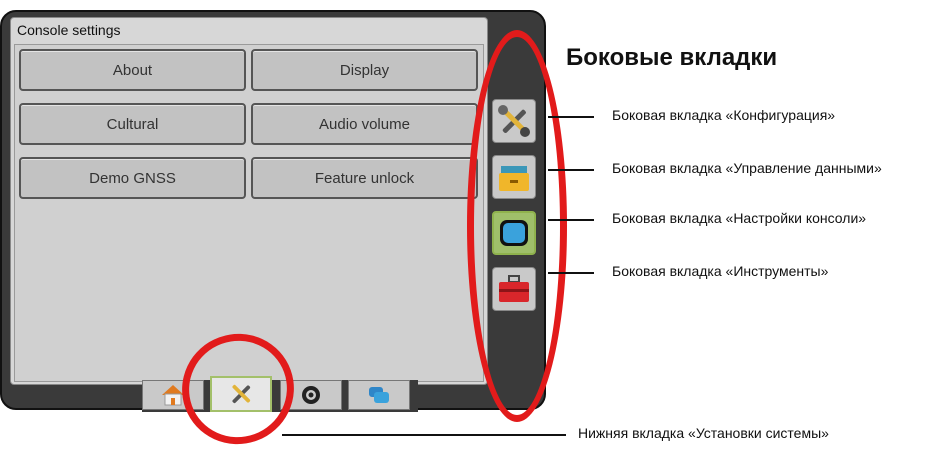 The image size is (952, 460). I want to click on camera-lens-icon, so click(311, 395).